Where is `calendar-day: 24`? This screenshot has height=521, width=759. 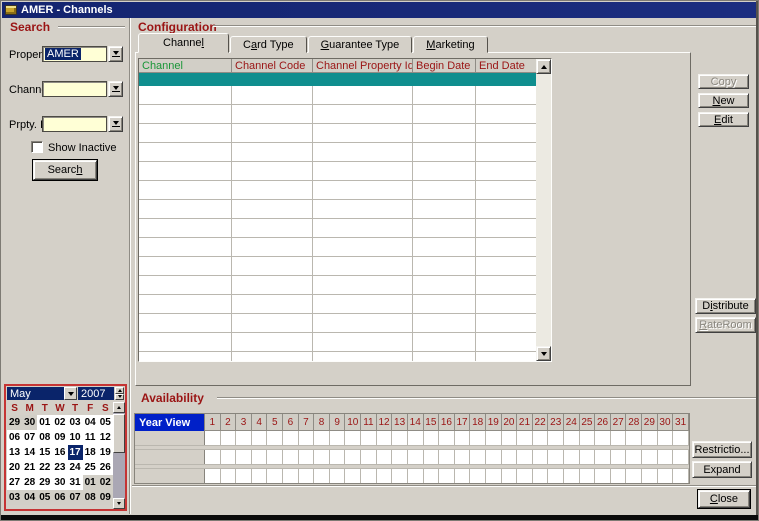 calendar-day: 24 is located at coordinates (75, 467).